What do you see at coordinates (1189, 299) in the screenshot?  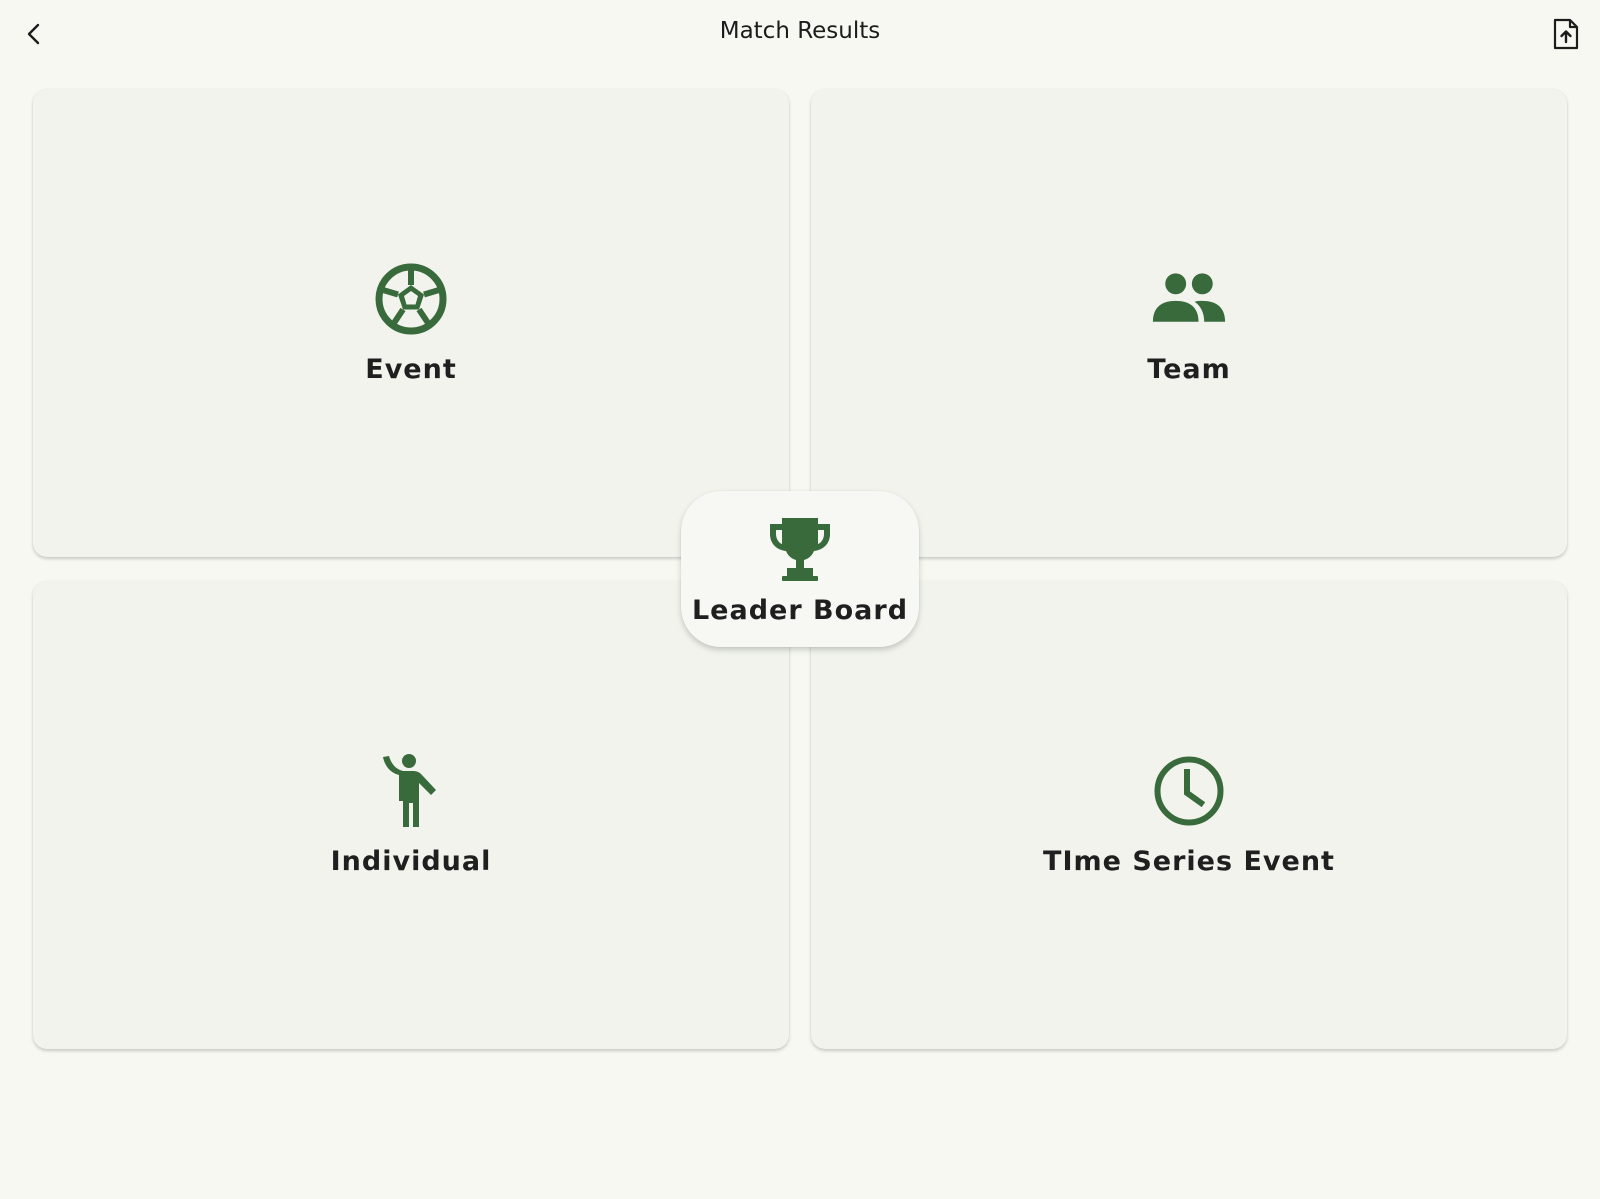 I see `group-icon` at bounding box center [1189, 299].